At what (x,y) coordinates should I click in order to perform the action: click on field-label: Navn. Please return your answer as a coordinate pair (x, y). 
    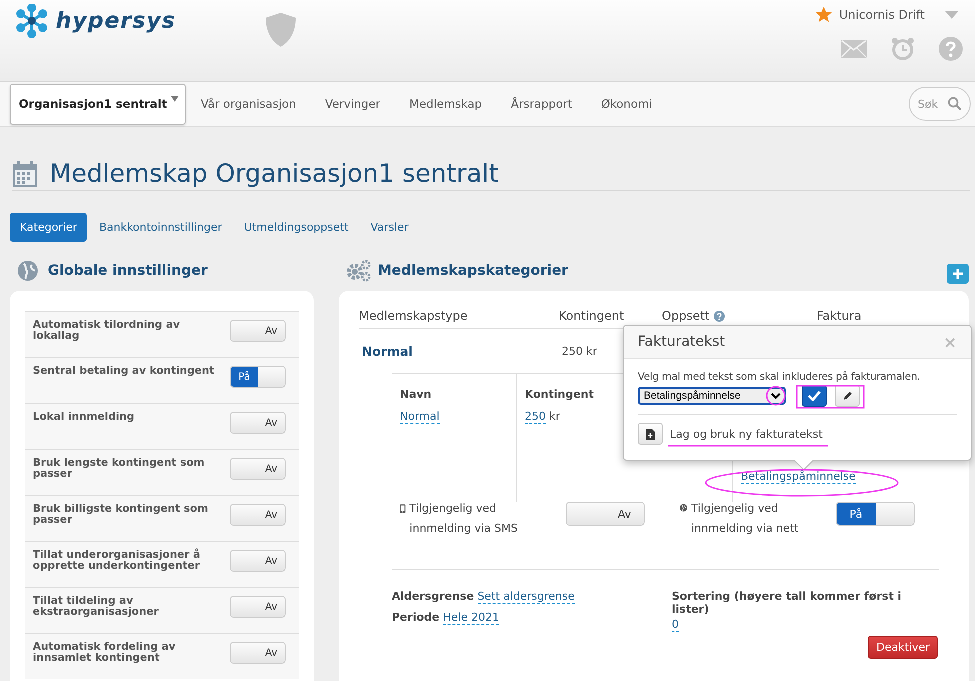
    Looking at the image, I should click on (416, 394).